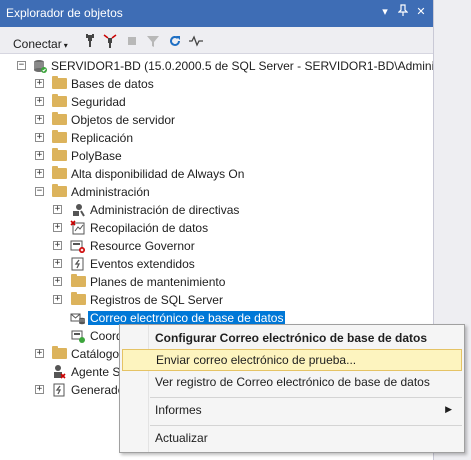 The height and width of the screenshot is (460, 471). I want to click on disconnect-icon, so click(110, 41).